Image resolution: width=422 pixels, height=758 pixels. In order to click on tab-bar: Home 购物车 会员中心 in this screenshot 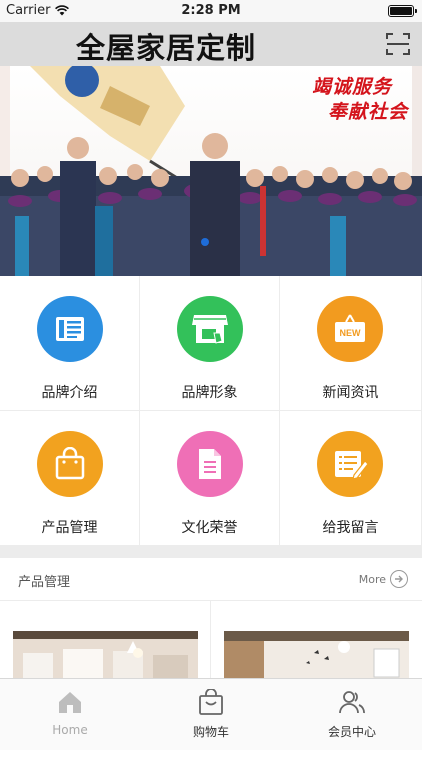, I will do `click(211, 714)`.